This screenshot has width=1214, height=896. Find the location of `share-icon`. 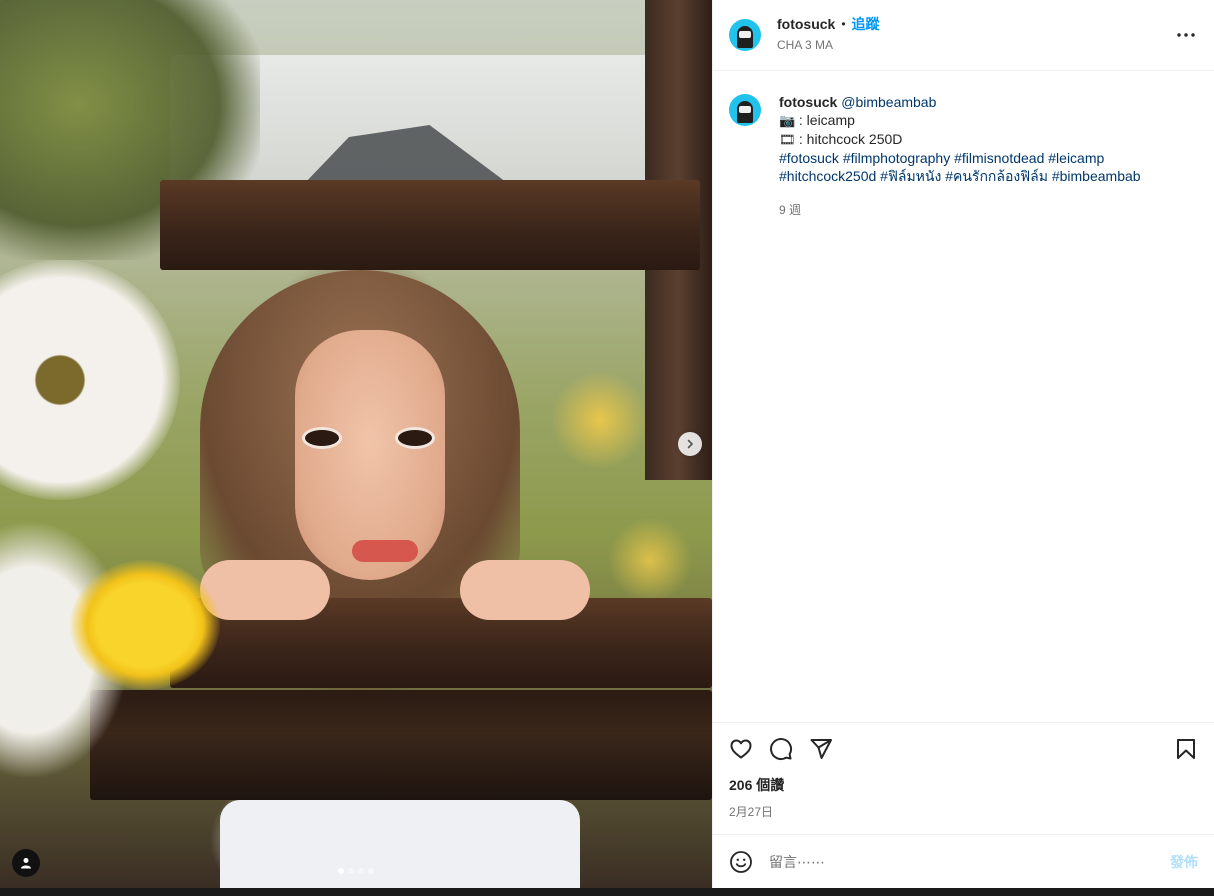

share-icon is located at coordinates (821, 749).